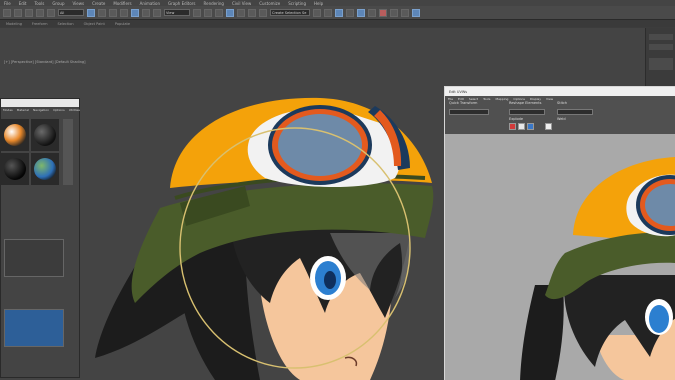  What do you see at coordinates (383, 12) in the screenshot?
I see `material-editor-icon` at bounding box center [383, 12].